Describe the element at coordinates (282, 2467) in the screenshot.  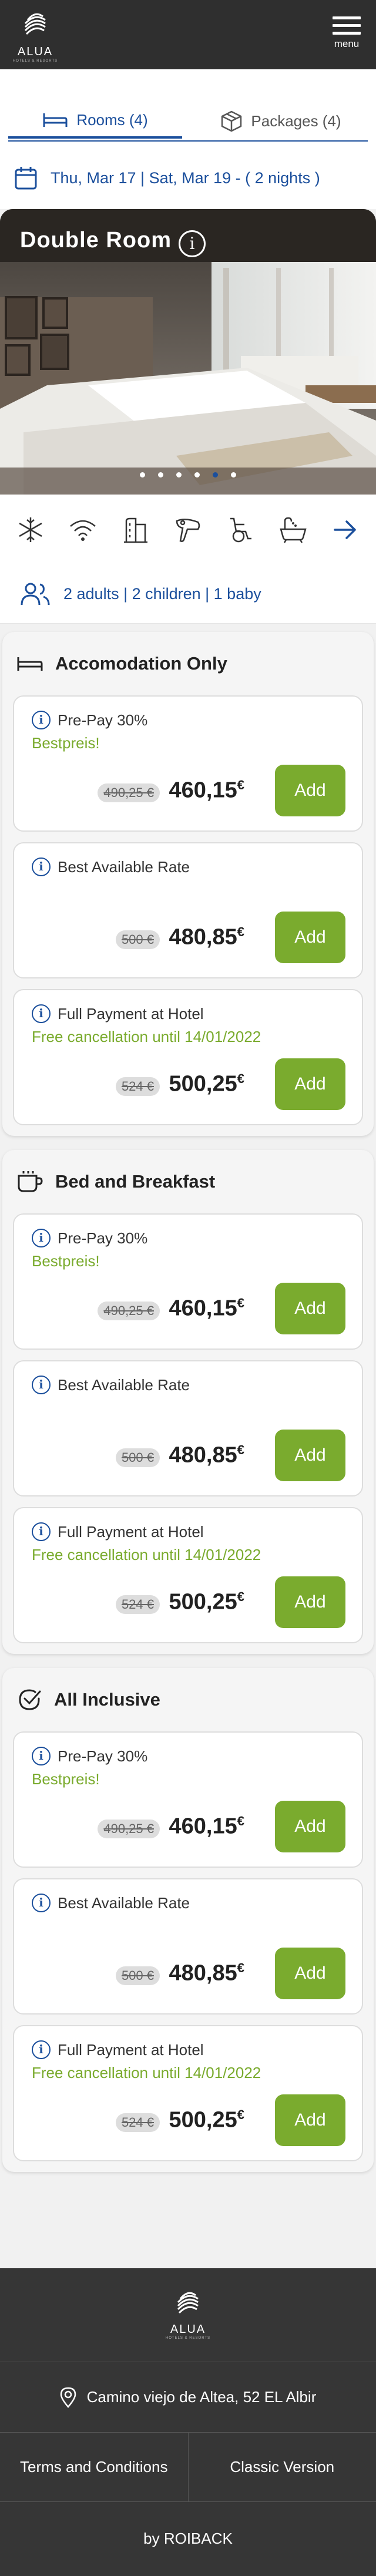
I see `classic-version-link: Classic Version` at that location.